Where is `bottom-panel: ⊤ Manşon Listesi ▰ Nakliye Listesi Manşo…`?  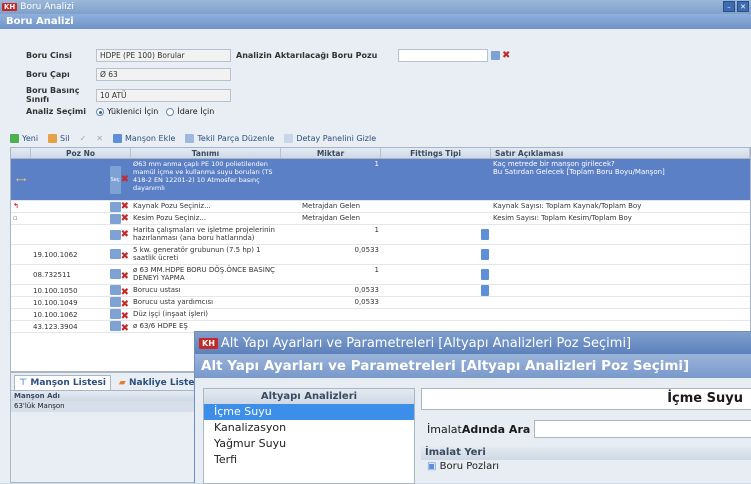
bottom-panel: ⊤ Manşon Listesi ▰ Nakliye Listesi Manşo… is located at coordinates (110, 427).